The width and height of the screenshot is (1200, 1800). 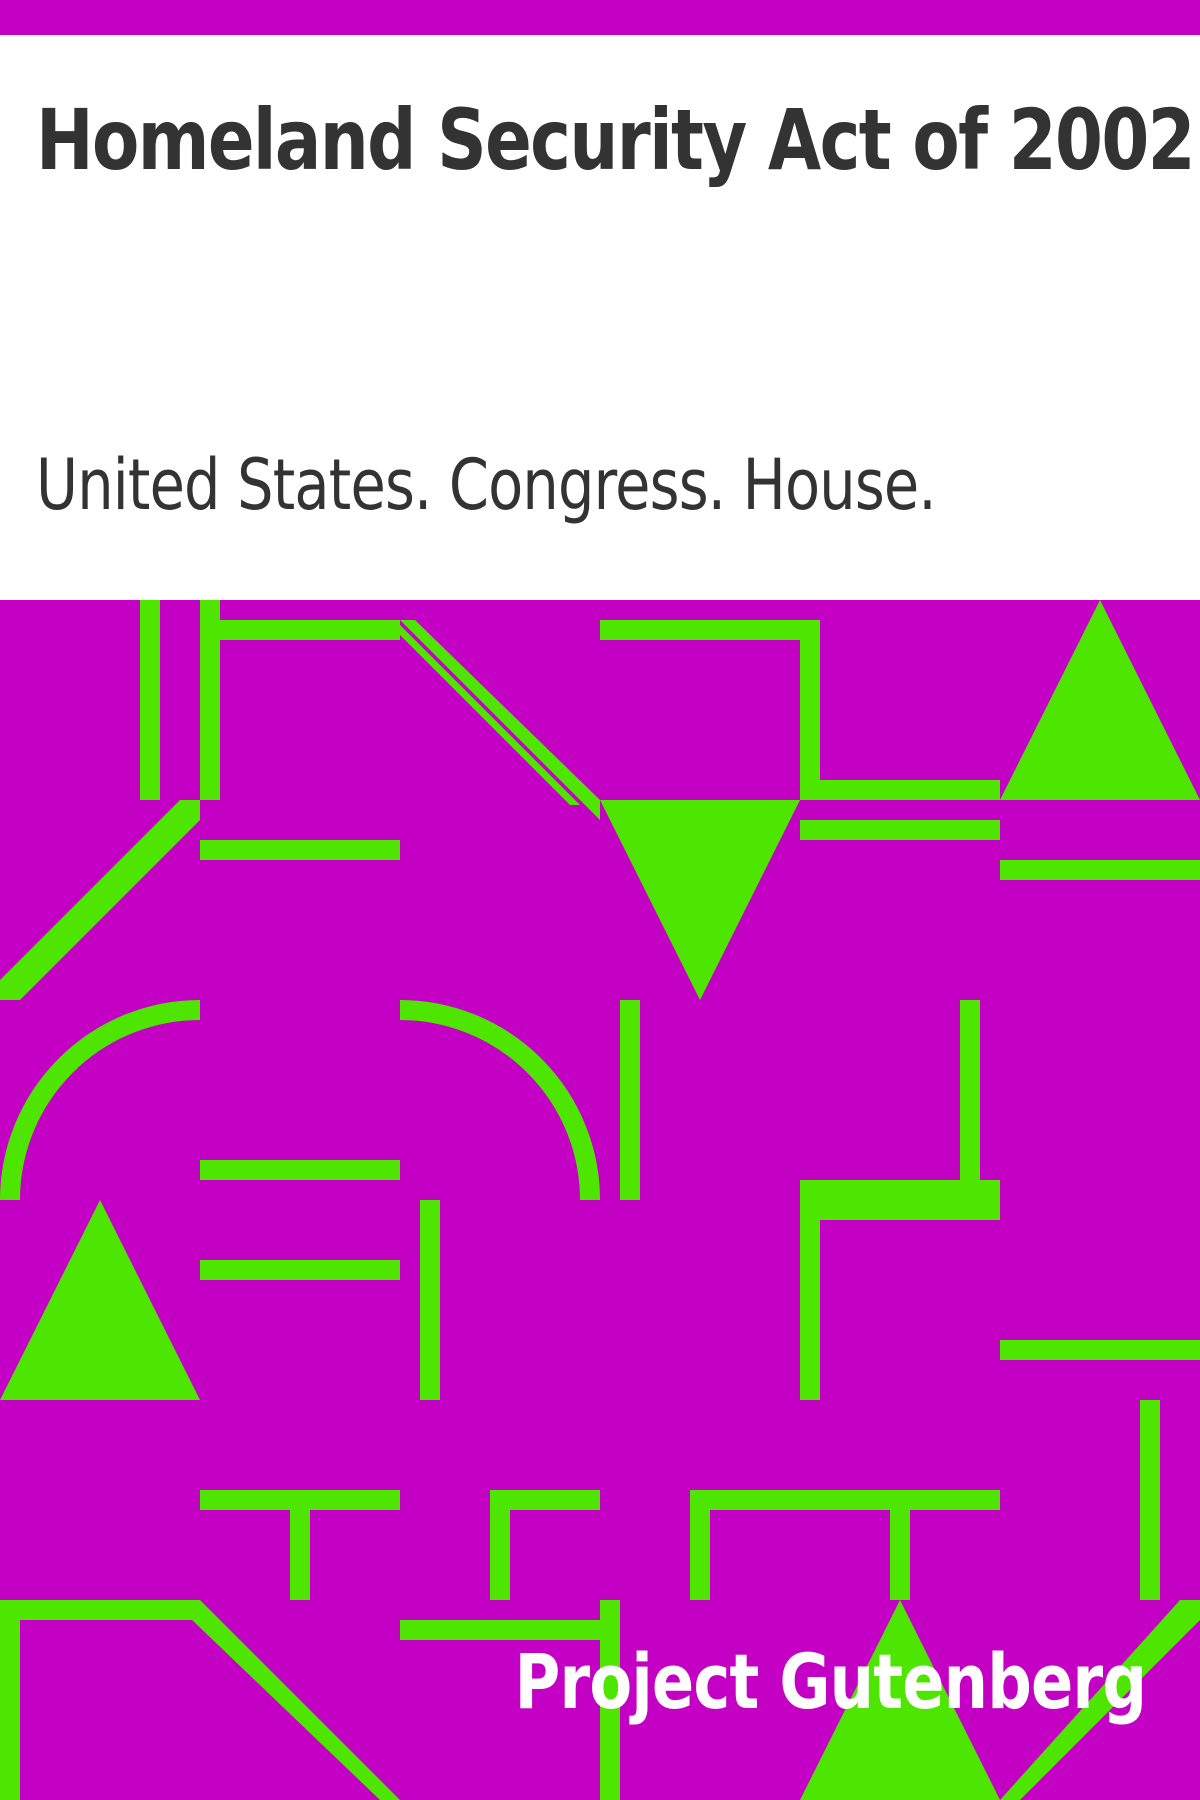 I want to click on publisher-name: Project Gutenberg, so click(x=830, y=1681).